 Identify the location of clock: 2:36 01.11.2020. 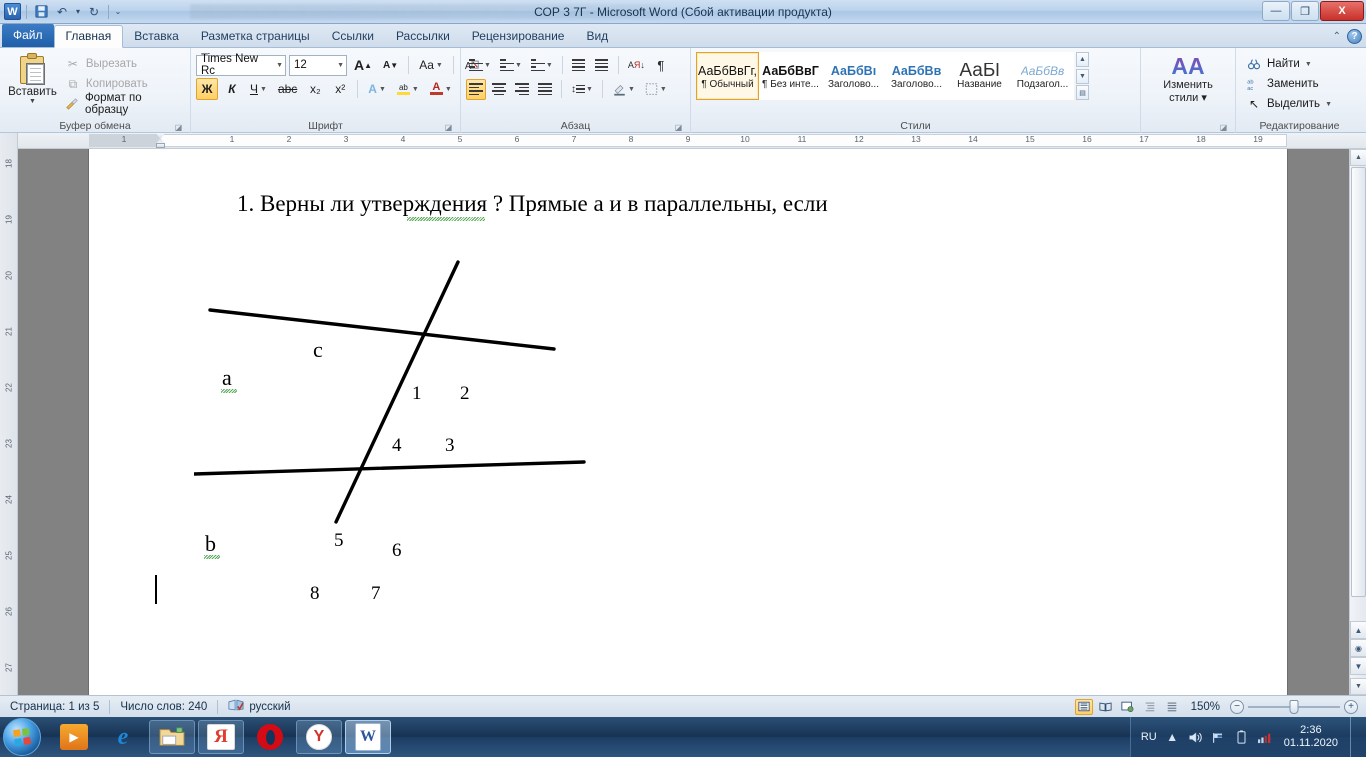
(1311, 737).